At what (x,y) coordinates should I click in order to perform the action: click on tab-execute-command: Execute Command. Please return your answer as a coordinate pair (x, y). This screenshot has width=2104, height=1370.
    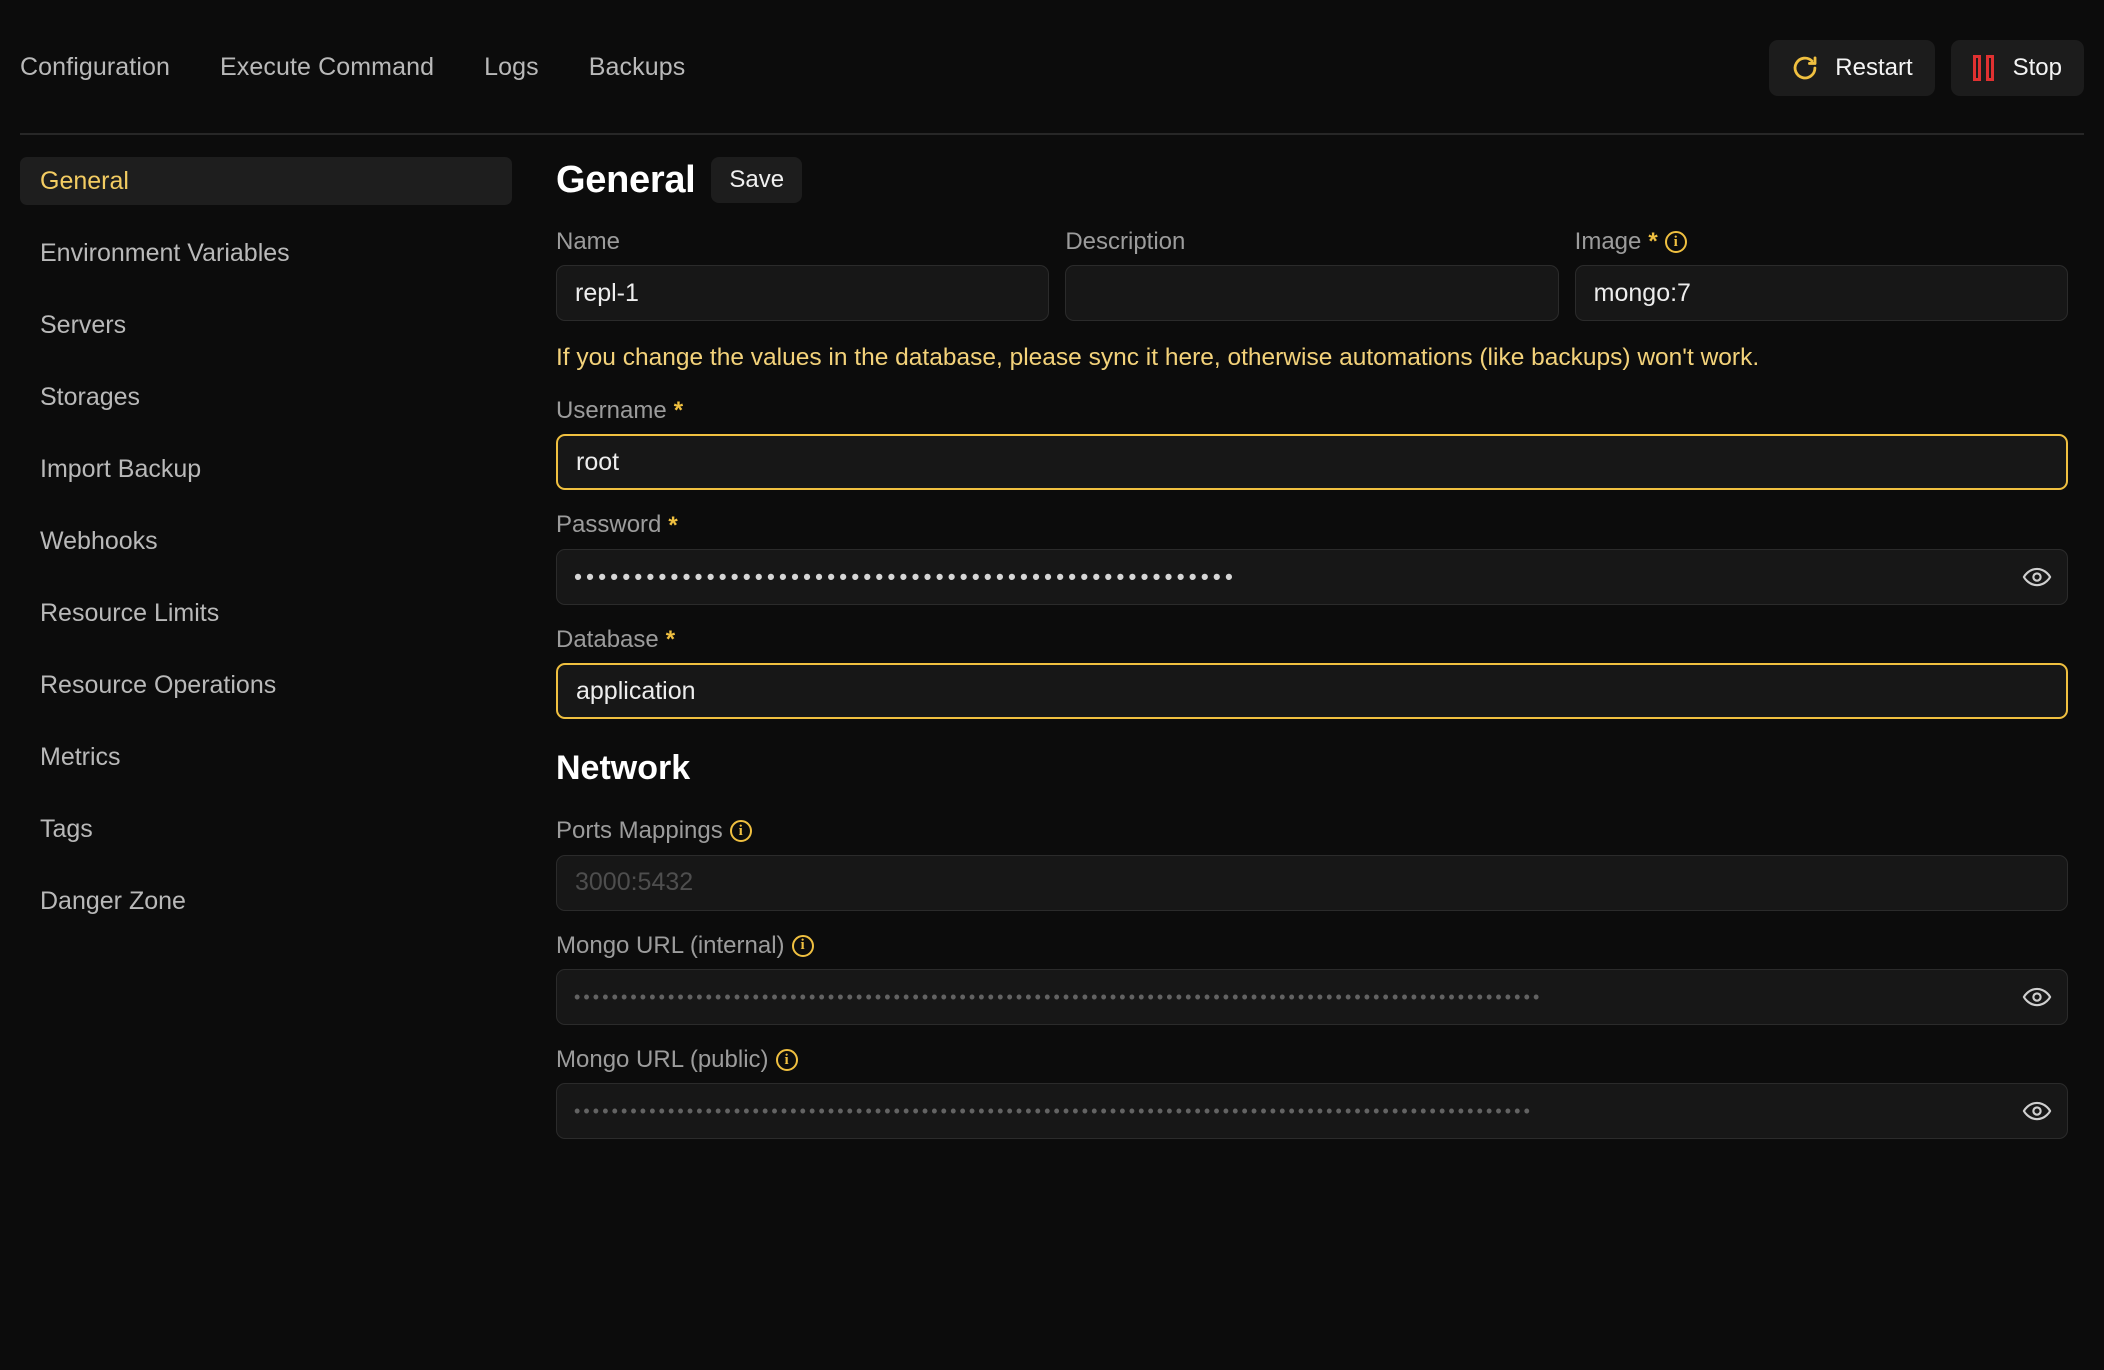
    Looking at the image, I should click on (327, 67).